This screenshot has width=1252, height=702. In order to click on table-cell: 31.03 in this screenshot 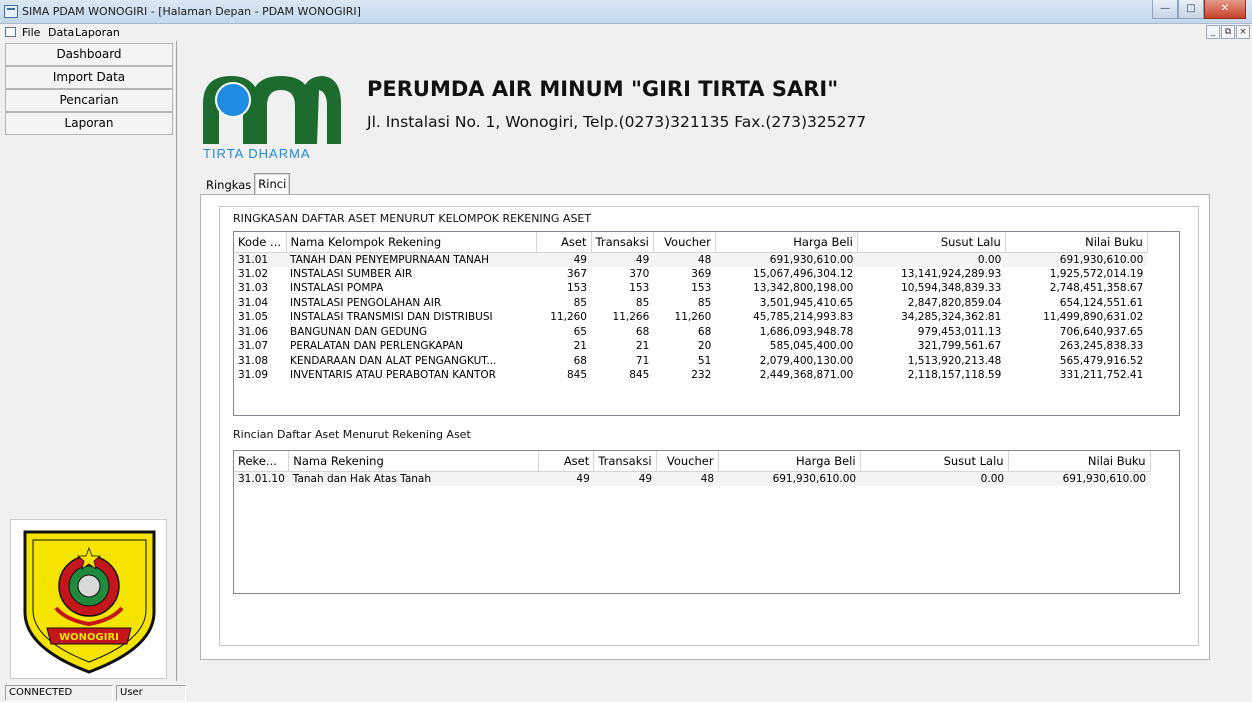, I will do `click(253, 288)`.